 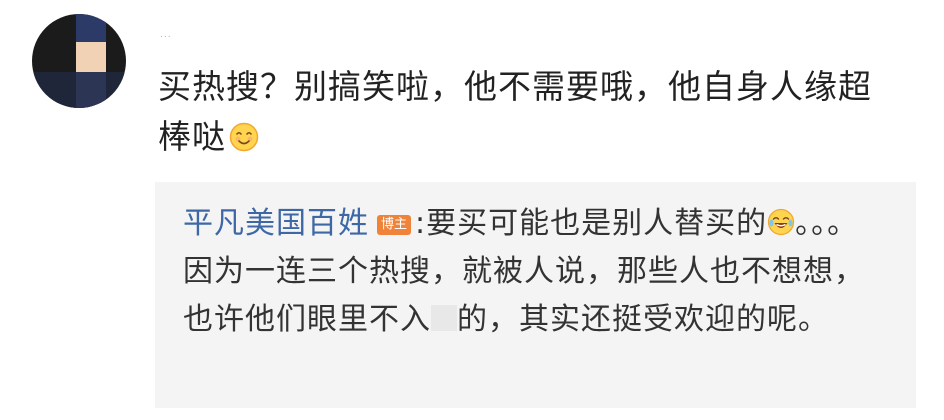 What do you see at coordinates (597, 223) in the screenshot?
I see `reply-text-part1: 要买可能也是别人替买的` at bounding box center [597, 223].